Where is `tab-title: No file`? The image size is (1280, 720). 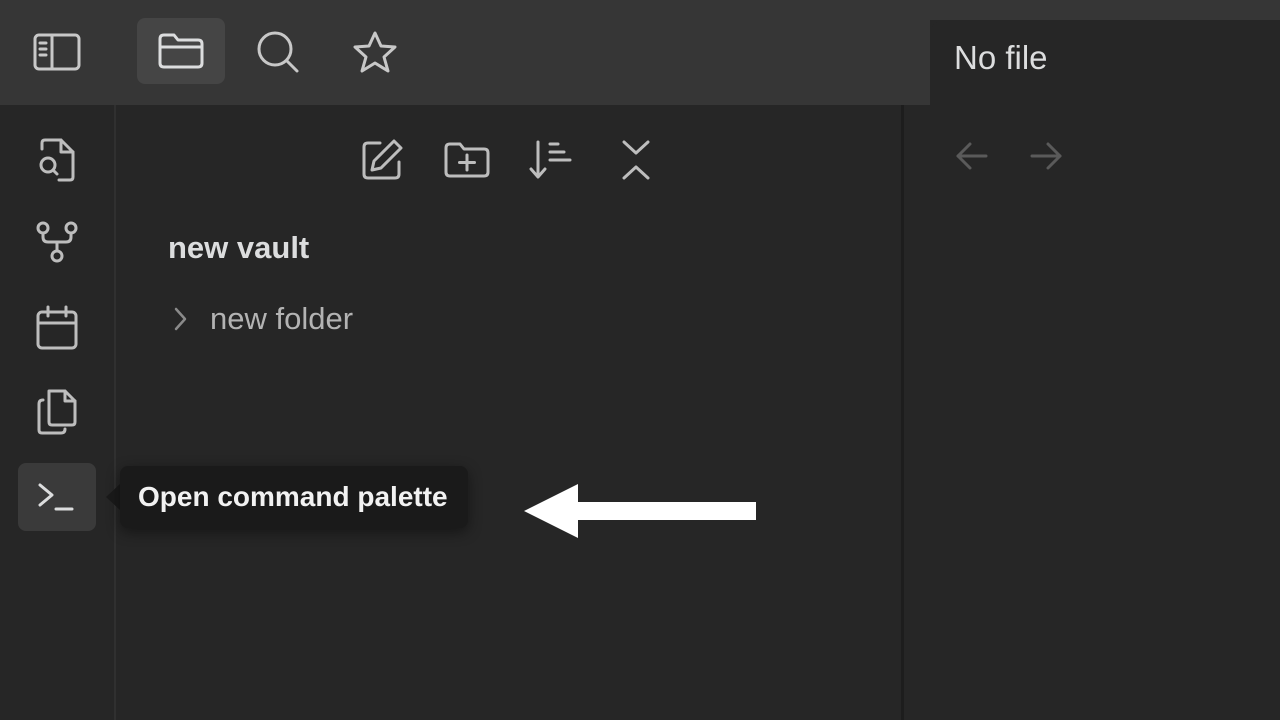
tab-title: No file is located at coordinates (1001, 57).